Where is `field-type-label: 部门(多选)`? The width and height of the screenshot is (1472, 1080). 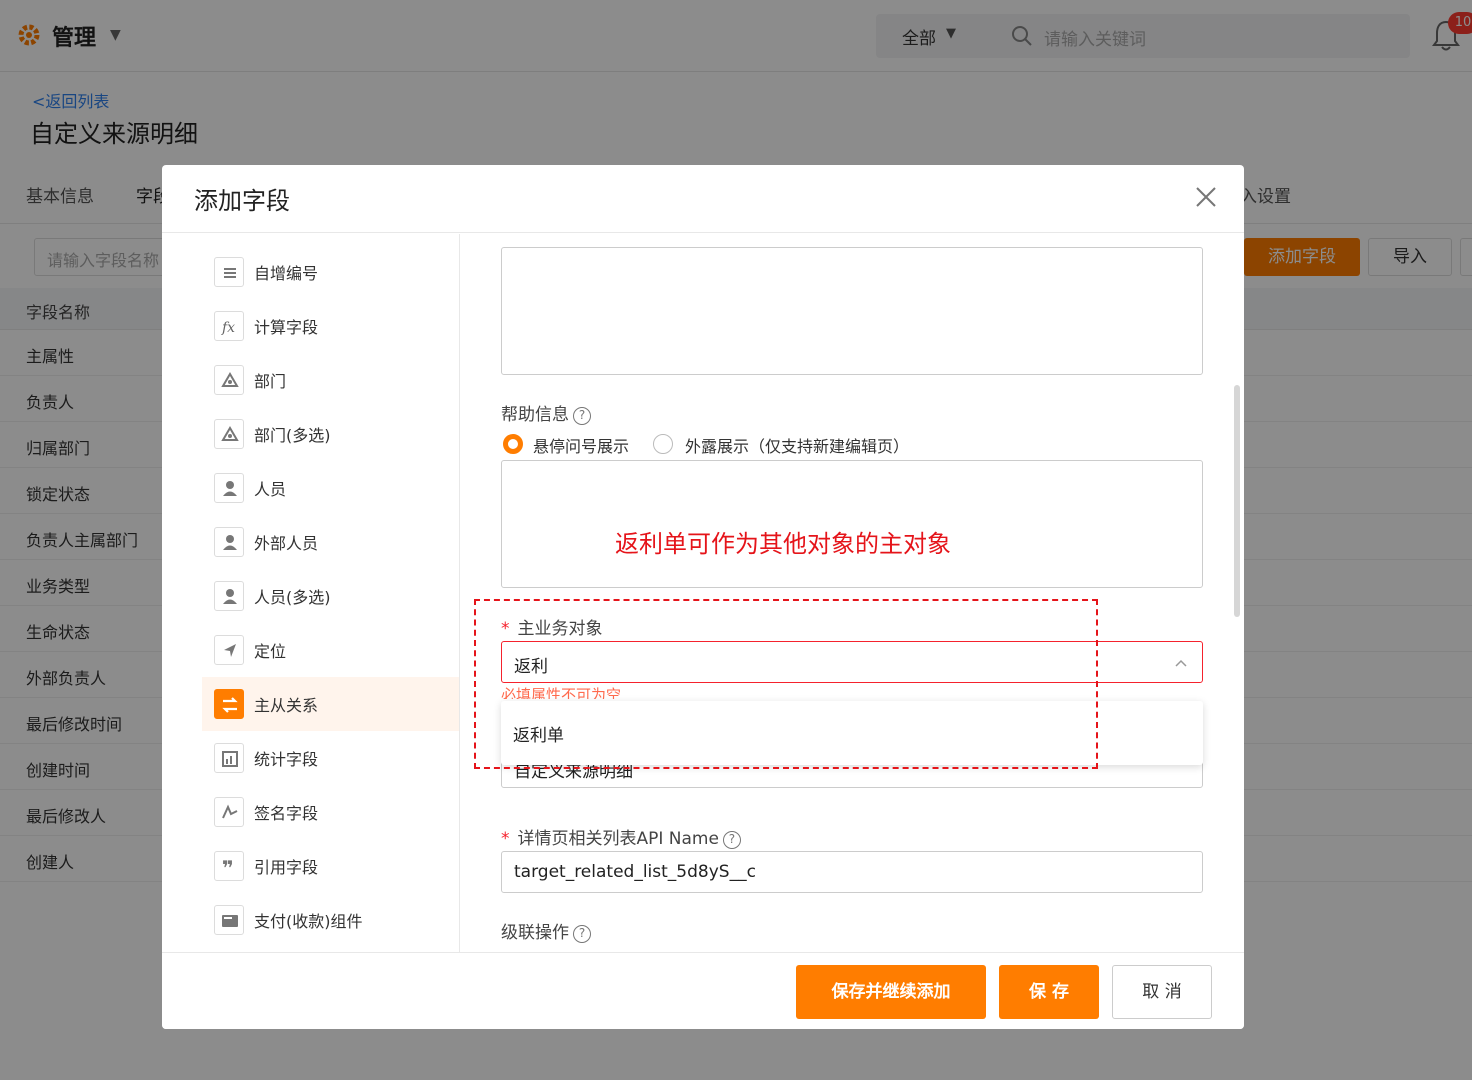
field-type-label: 部门(多选) is located at coordinates (292, 435).